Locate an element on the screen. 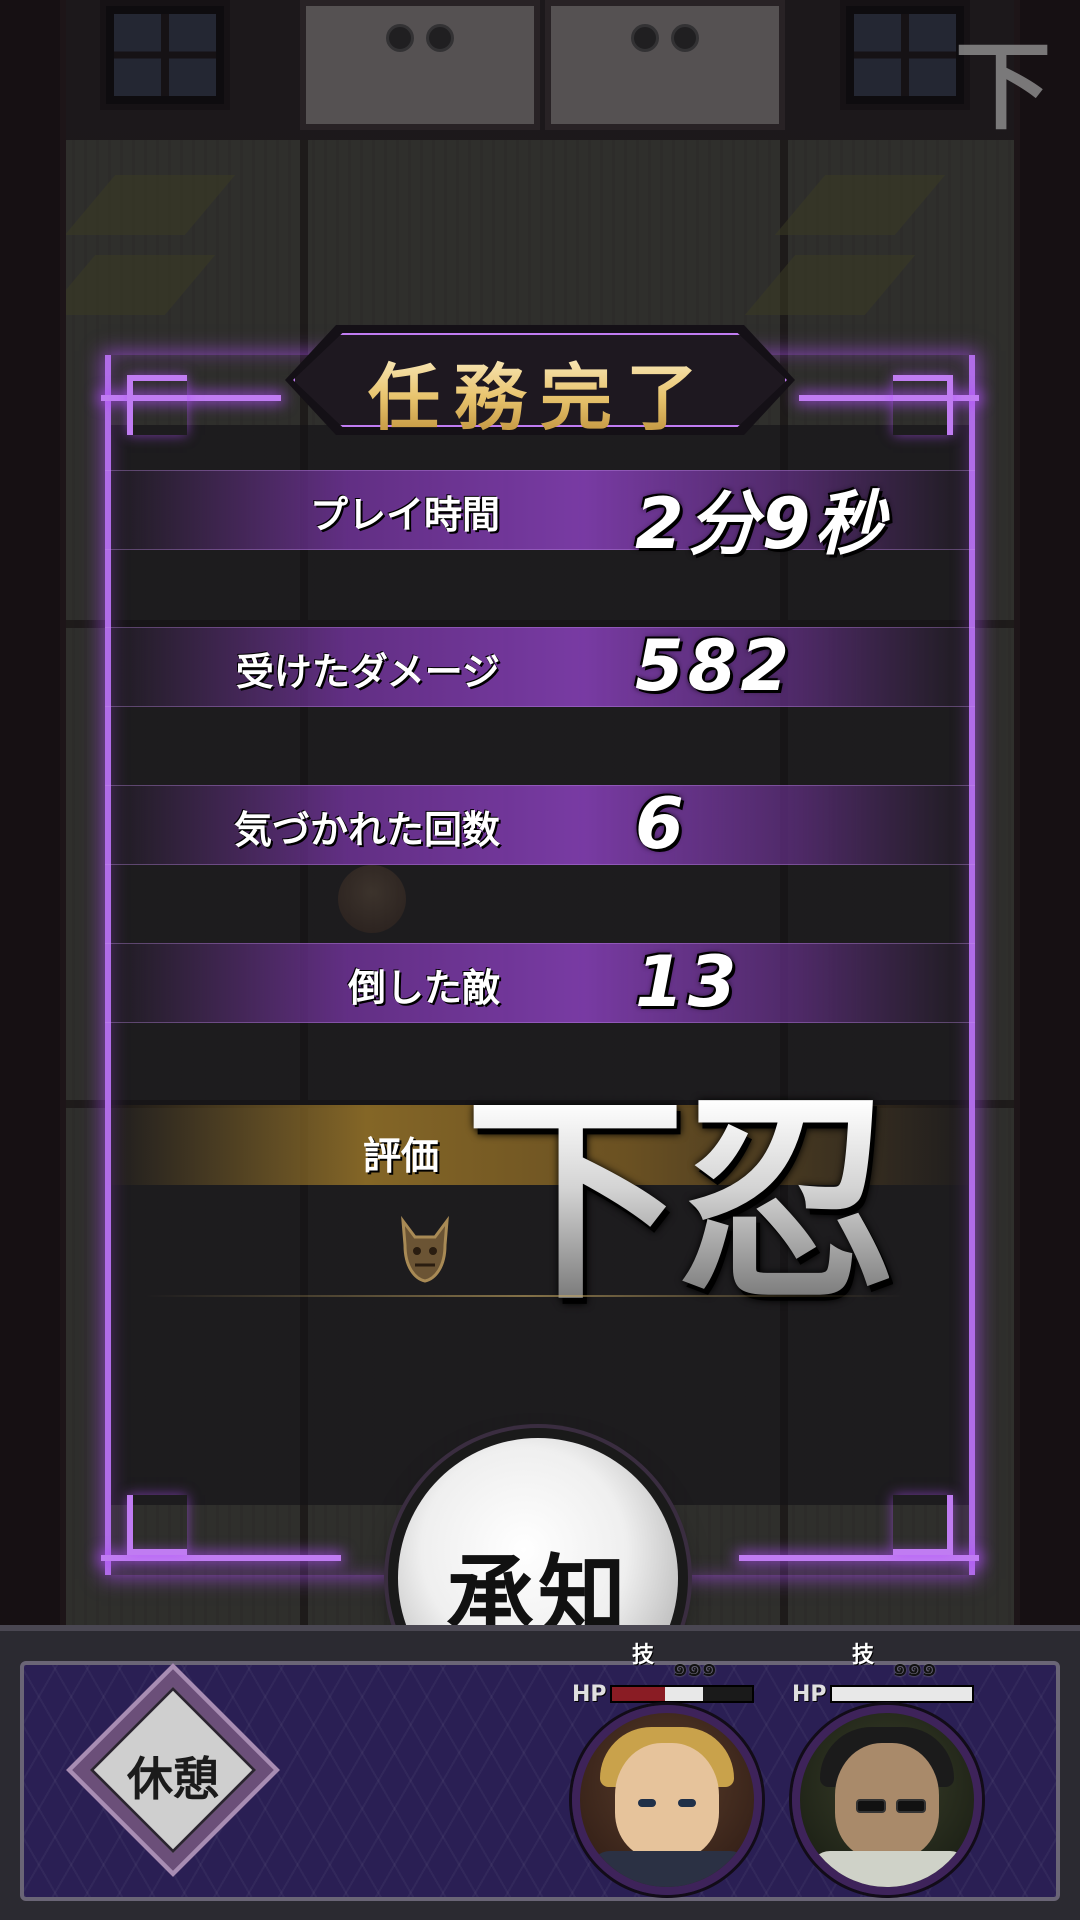  stat-label: 受けたダメージ is located at coordinates (367, 672).